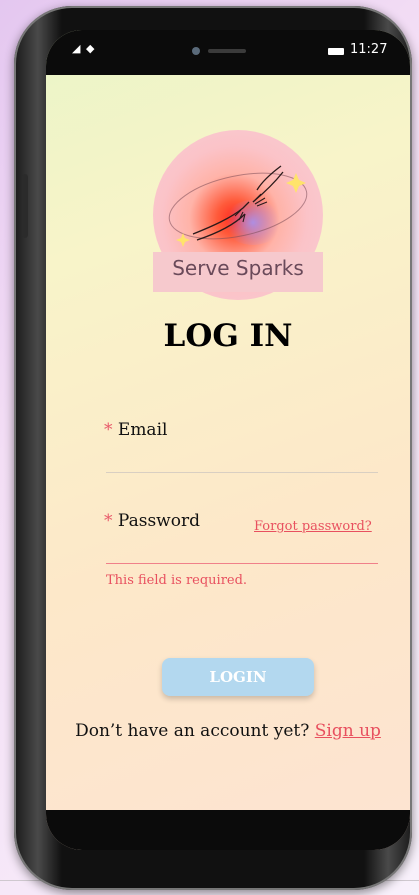 Image resolution: width=419 pixels, height=895 pixels. I want to click on battery-icon, so click(336, 51).